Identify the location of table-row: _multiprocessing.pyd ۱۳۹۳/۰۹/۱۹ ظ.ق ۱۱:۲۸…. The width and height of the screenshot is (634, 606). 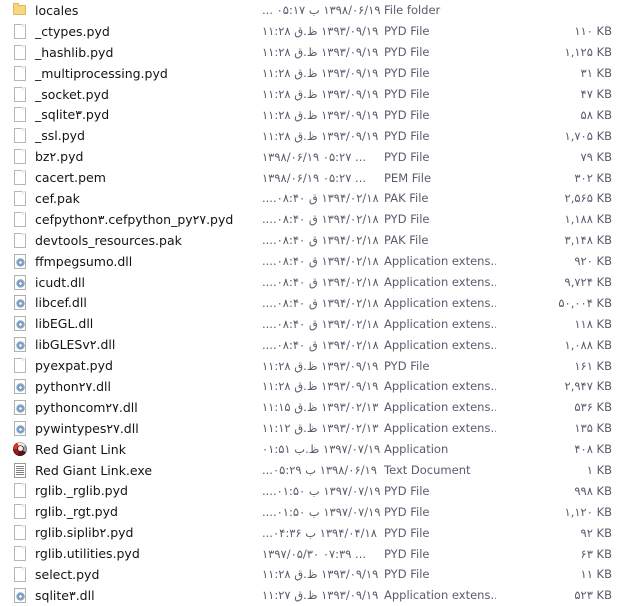
(317, 73).